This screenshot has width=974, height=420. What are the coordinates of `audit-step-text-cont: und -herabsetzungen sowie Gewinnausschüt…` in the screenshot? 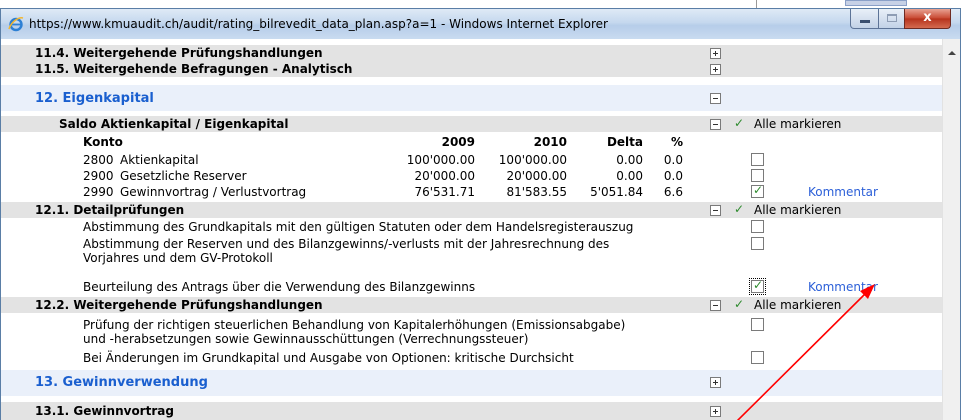 It's located at (306, 339).